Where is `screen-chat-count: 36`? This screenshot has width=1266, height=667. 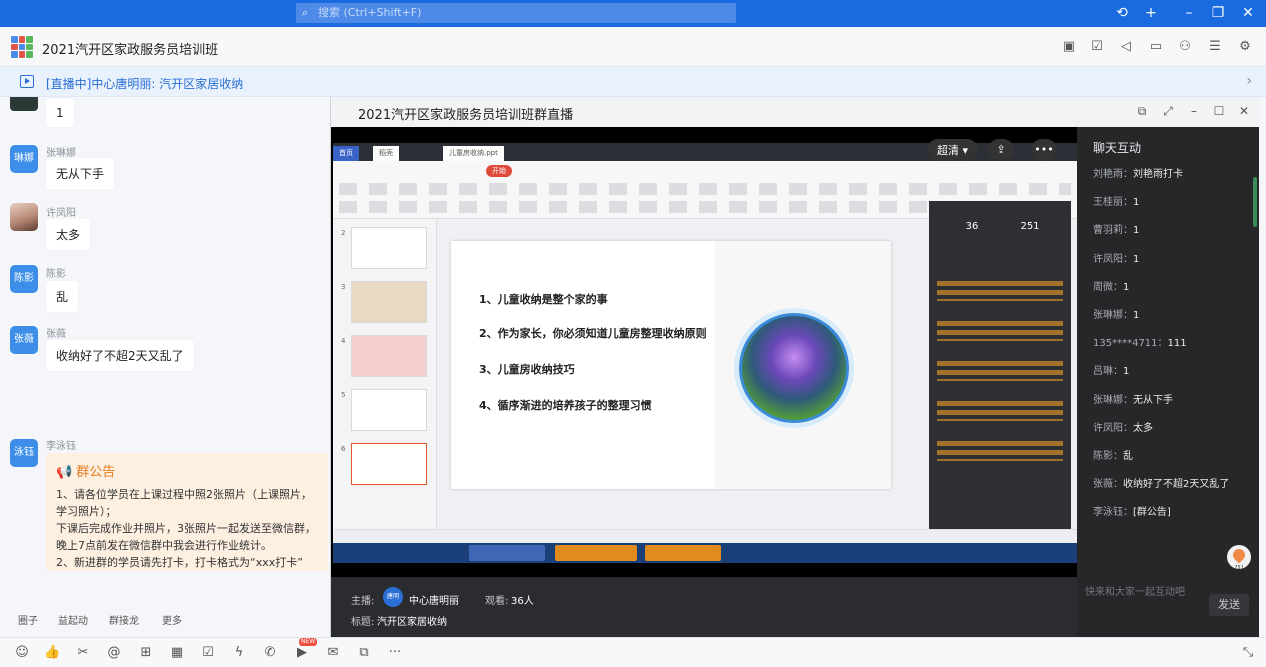 screen-chat-count: 36 is located at coordinates (972, 226).